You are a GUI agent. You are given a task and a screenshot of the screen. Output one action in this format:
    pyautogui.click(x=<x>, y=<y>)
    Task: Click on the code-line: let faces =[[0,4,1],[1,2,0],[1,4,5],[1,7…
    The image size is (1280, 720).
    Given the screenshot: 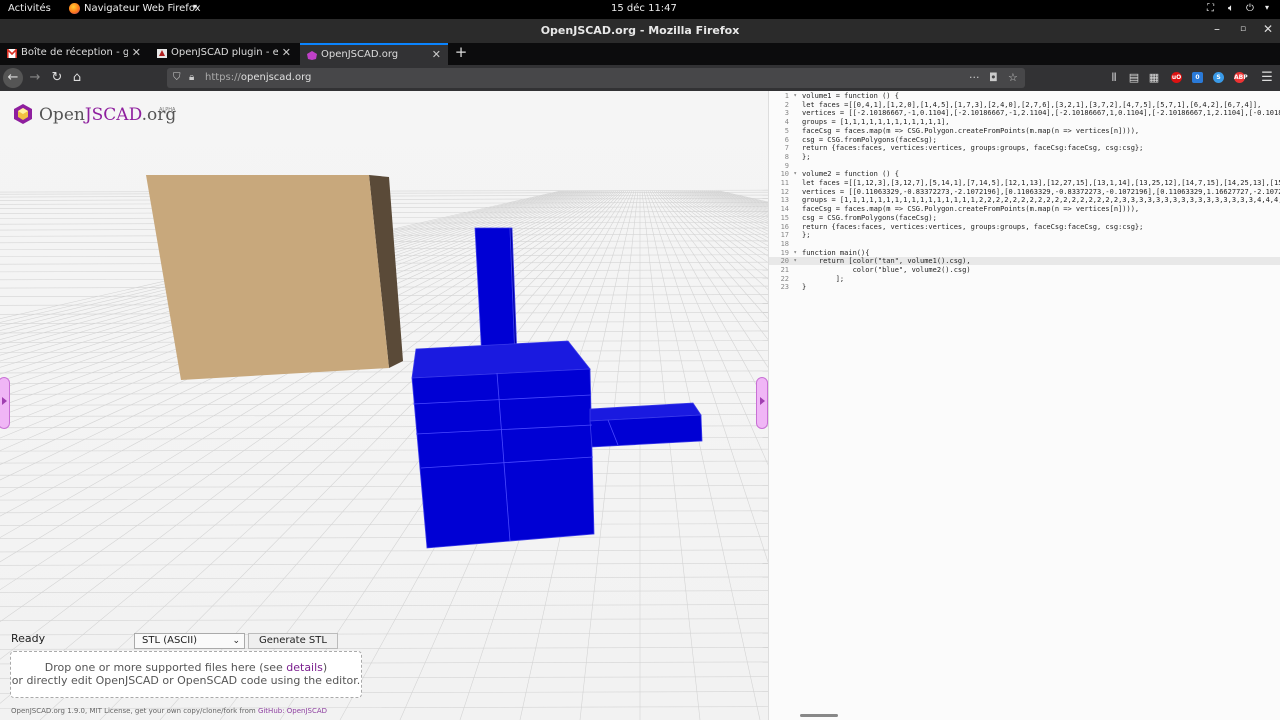 What is the action you would take?
    pyautogui.click(x=1041, y=105)
    